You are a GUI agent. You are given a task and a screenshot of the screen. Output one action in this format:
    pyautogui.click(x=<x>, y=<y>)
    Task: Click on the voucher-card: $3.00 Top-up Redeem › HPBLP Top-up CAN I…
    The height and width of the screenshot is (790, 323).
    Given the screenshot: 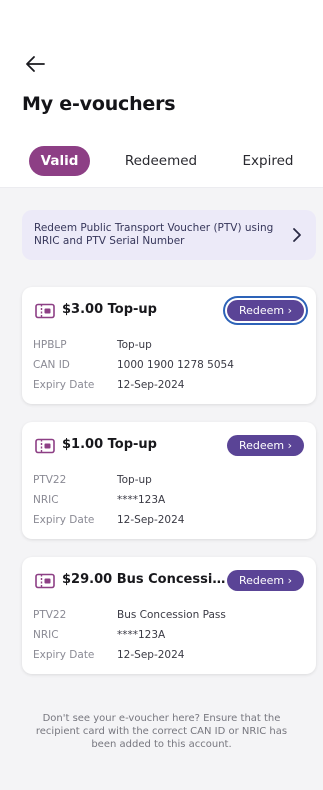 What is the action you would take?
    pyautogui.click(x=169, y=345)
    